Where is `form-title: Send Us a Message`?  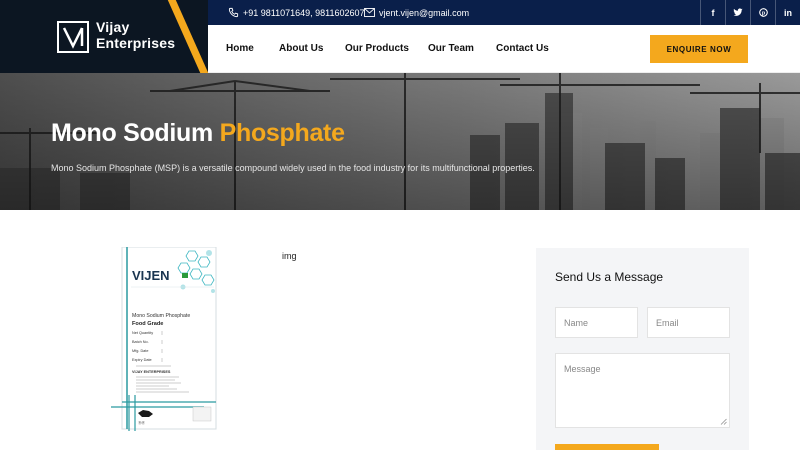 form-title: Send Us a Message is located at coordinates (609, 277).